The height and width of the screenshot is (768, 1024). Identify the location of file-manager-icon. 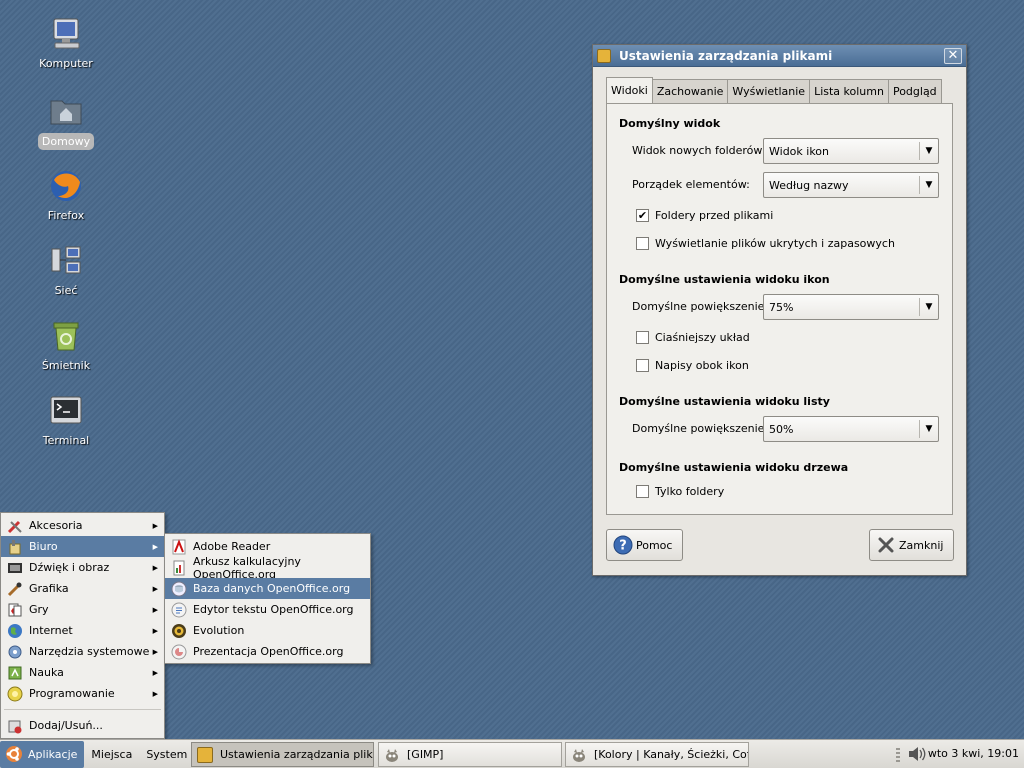
(205, 754).